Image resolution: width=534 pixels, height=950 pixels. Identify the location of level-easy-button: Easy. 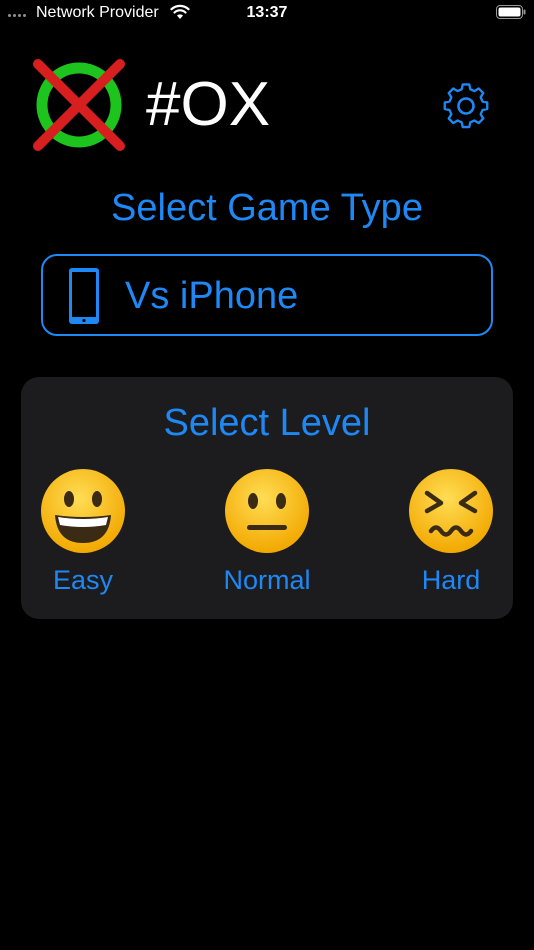
(83, 534).